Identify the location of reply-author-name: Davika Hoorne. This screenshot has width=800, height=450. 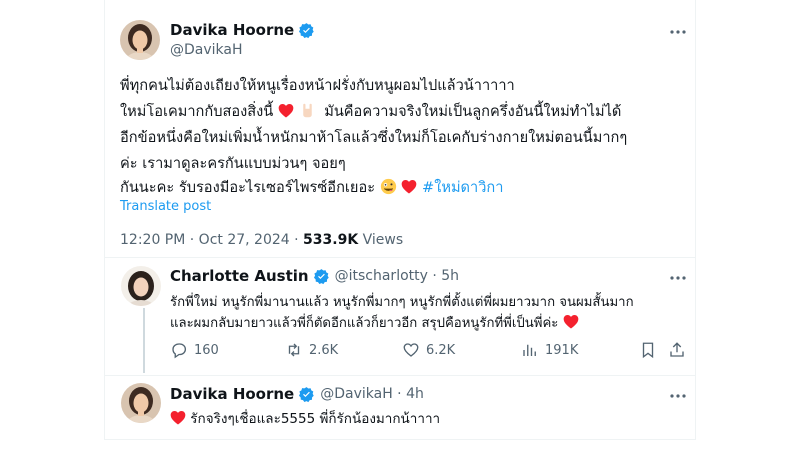
(232, 394).